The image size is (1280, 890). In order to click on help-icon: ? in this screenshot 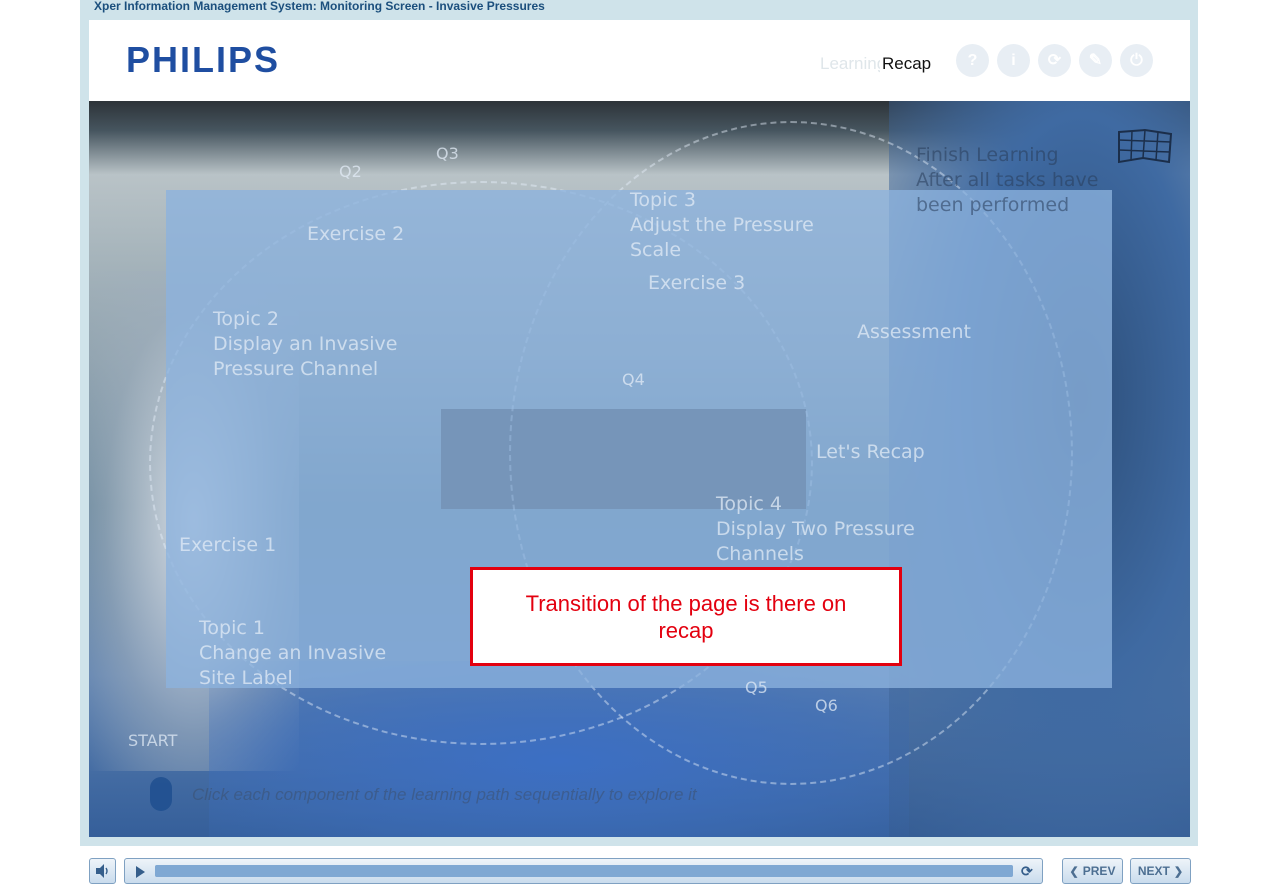, I will do `click(972, 60)`.